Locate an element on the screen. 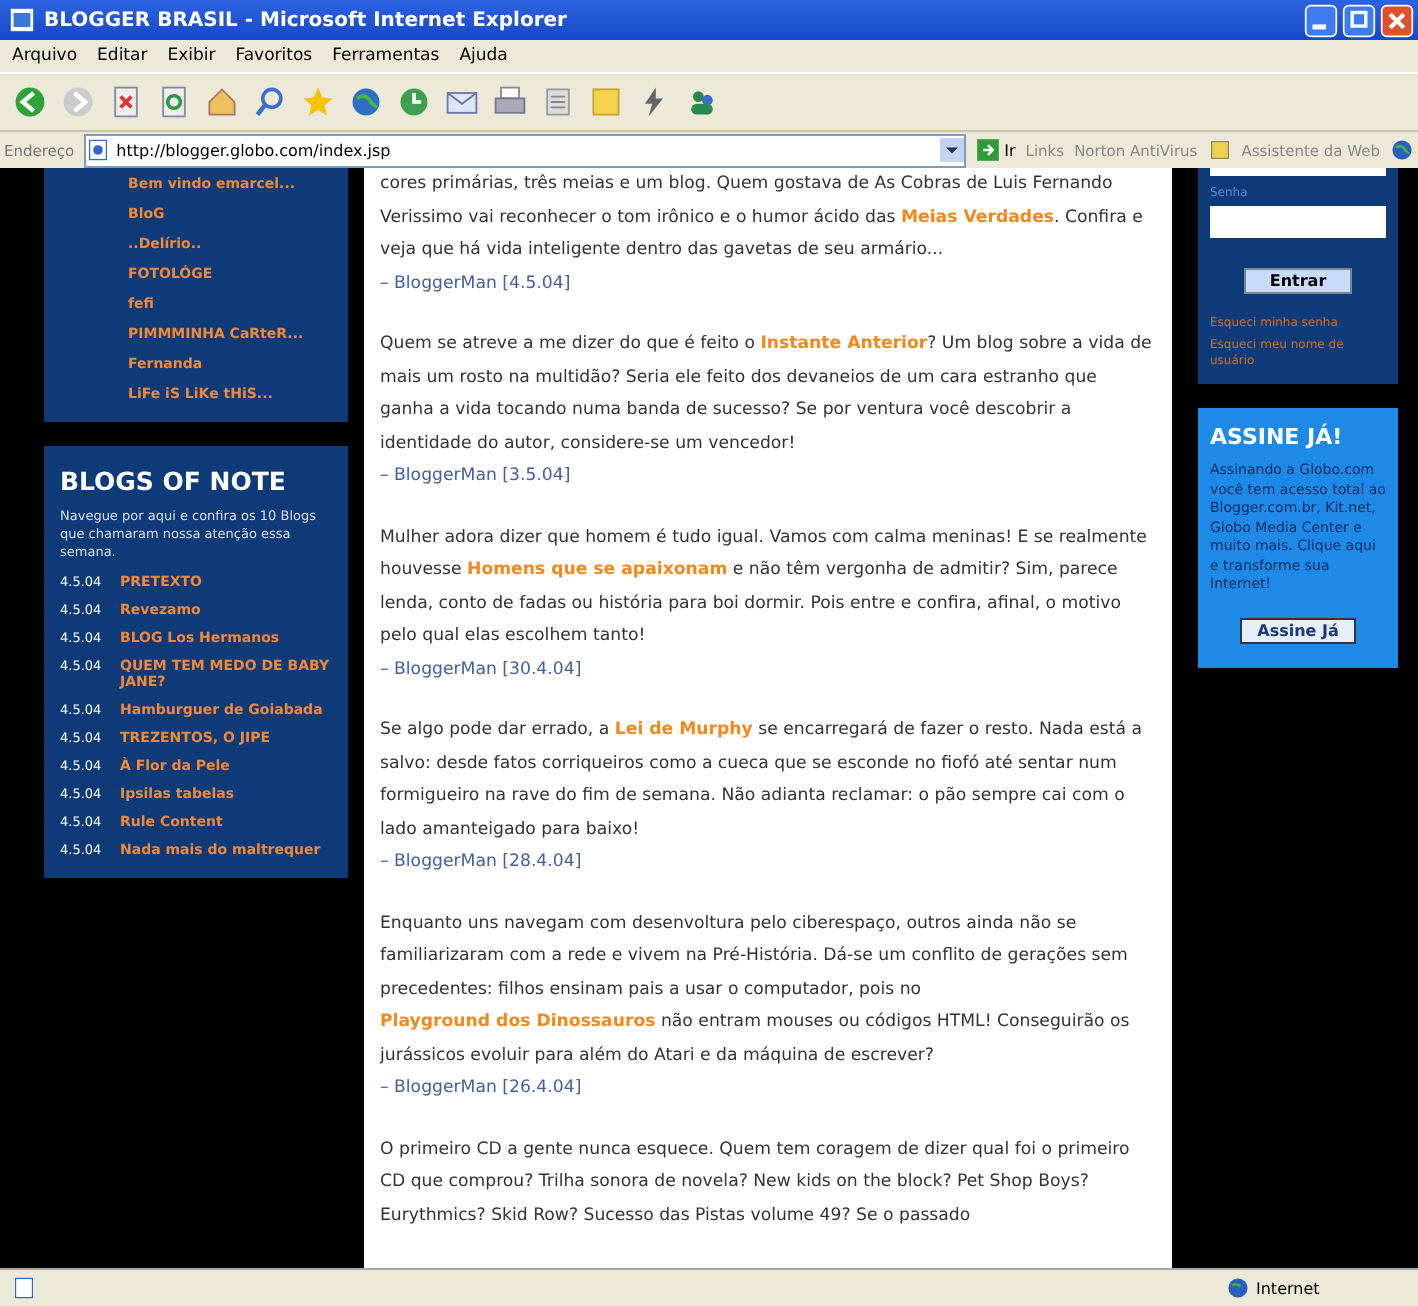 This screenshot has height=1306, width=1418. dropdown-icon is located at coordinates (952, 150).